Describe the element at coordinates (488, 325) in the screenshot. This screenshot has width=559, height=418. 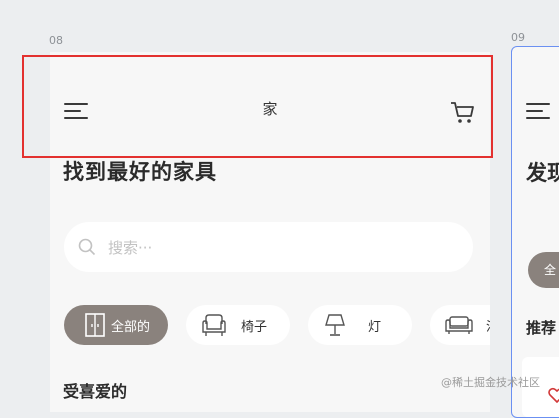
I see `category-label: 沙` at that location.